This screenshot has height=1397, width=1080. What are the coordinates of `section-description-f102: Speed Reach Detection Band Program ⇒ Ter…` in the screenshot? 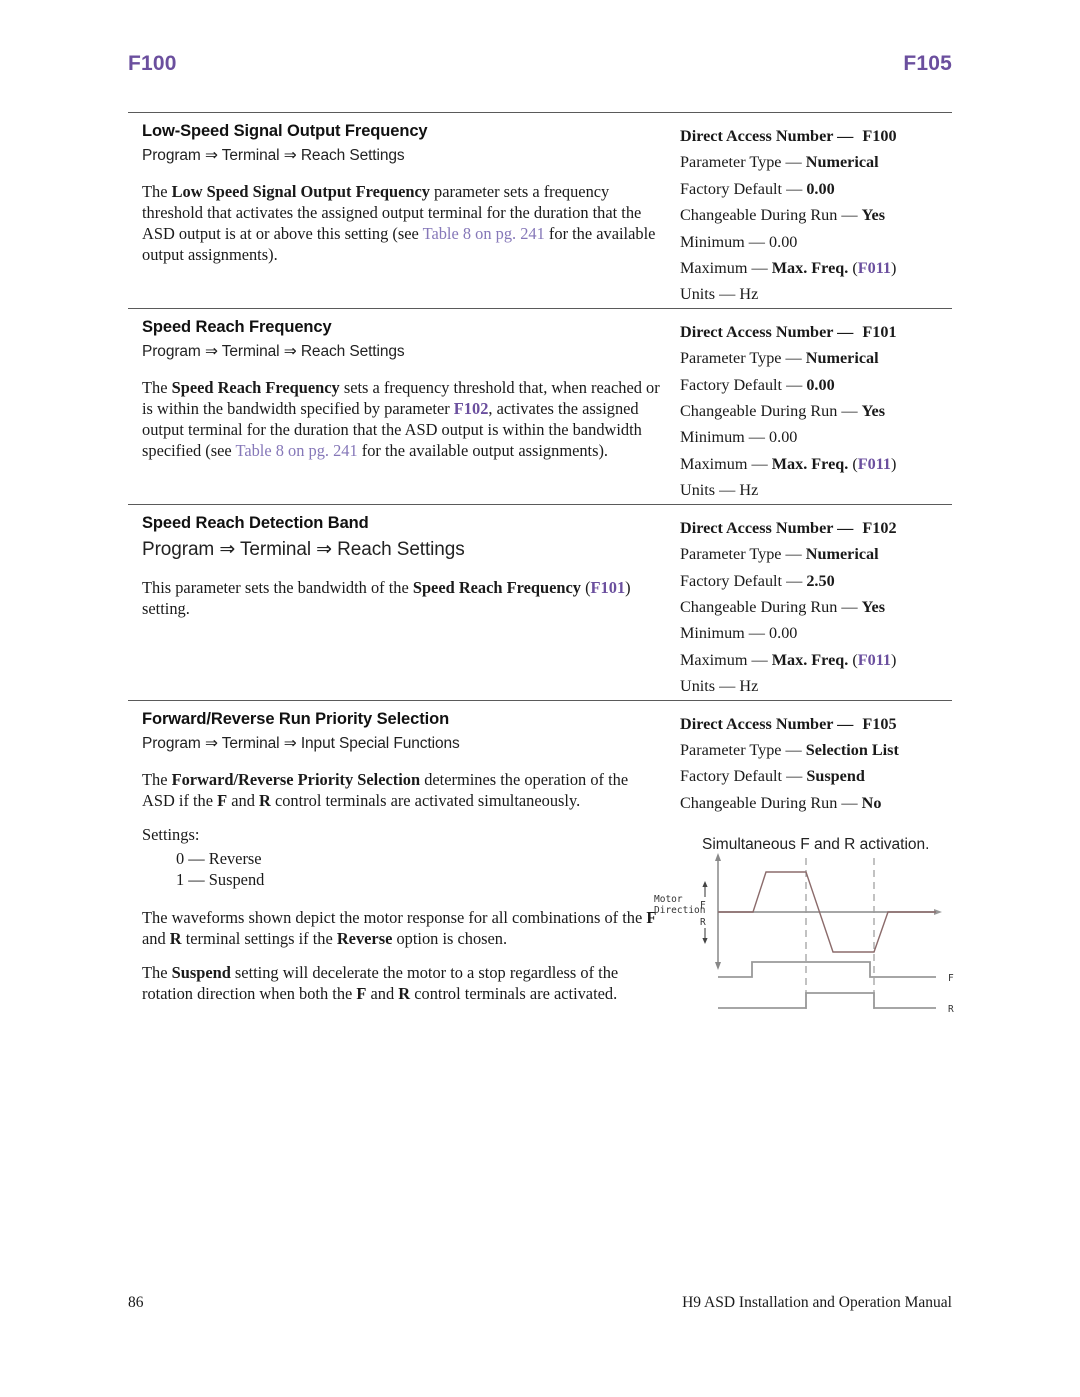 It's located at (395, 562).